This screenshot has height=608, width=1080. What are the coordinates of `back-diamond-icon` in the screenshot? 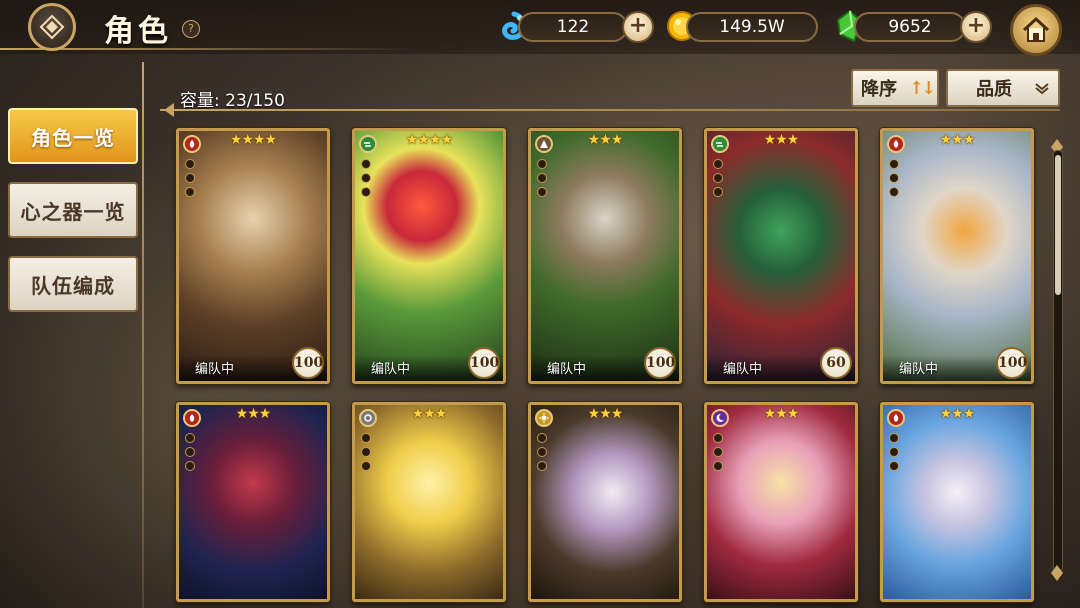 It's located at (52, 27).